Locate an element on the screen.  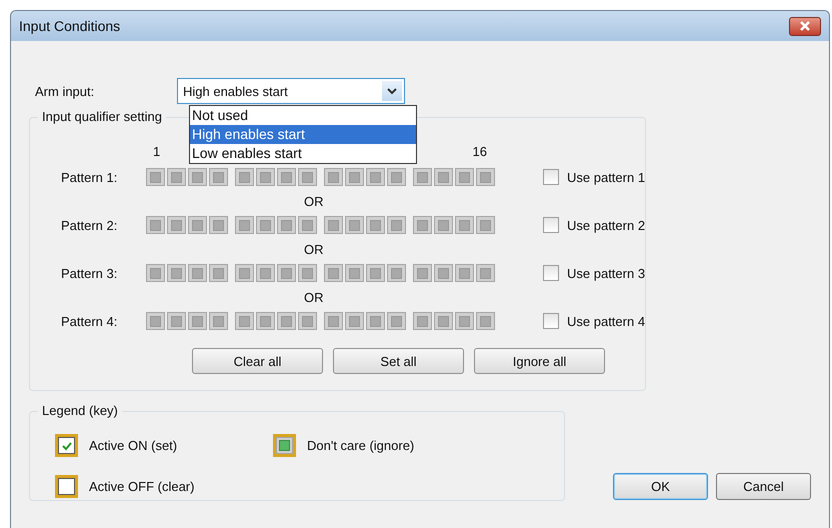
legend-label: Don't care (ignore) is located at coordinates (360, 445).